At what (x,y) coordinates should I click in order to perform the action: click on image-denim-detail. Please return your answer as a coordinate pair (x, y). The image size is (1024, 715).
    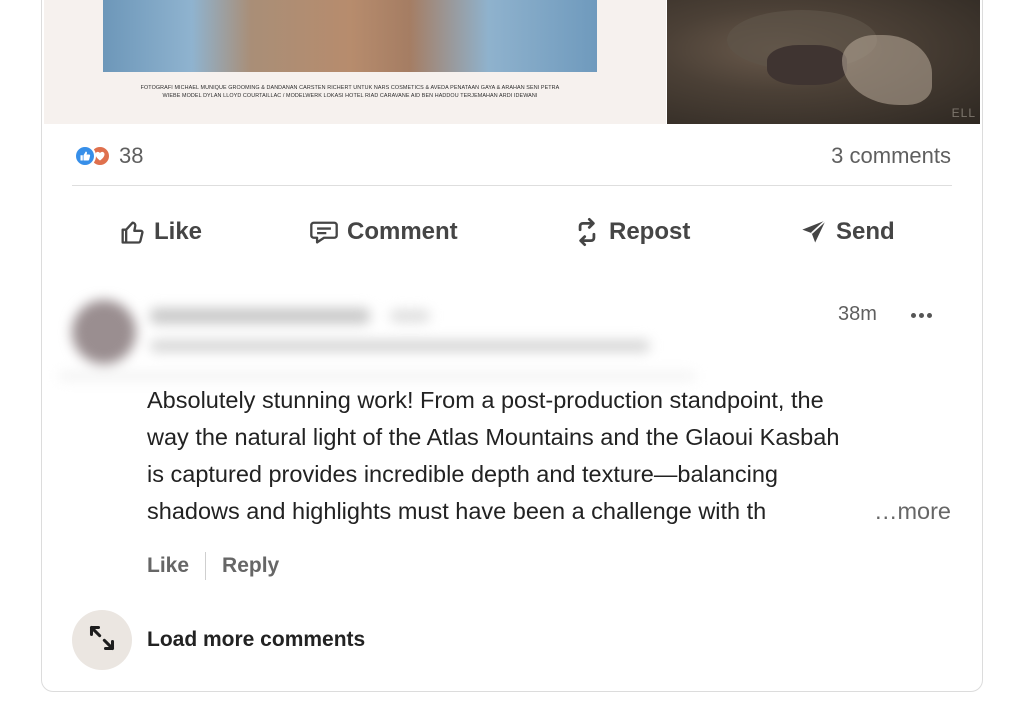
    Looking at the image, I should click on (350, 36).